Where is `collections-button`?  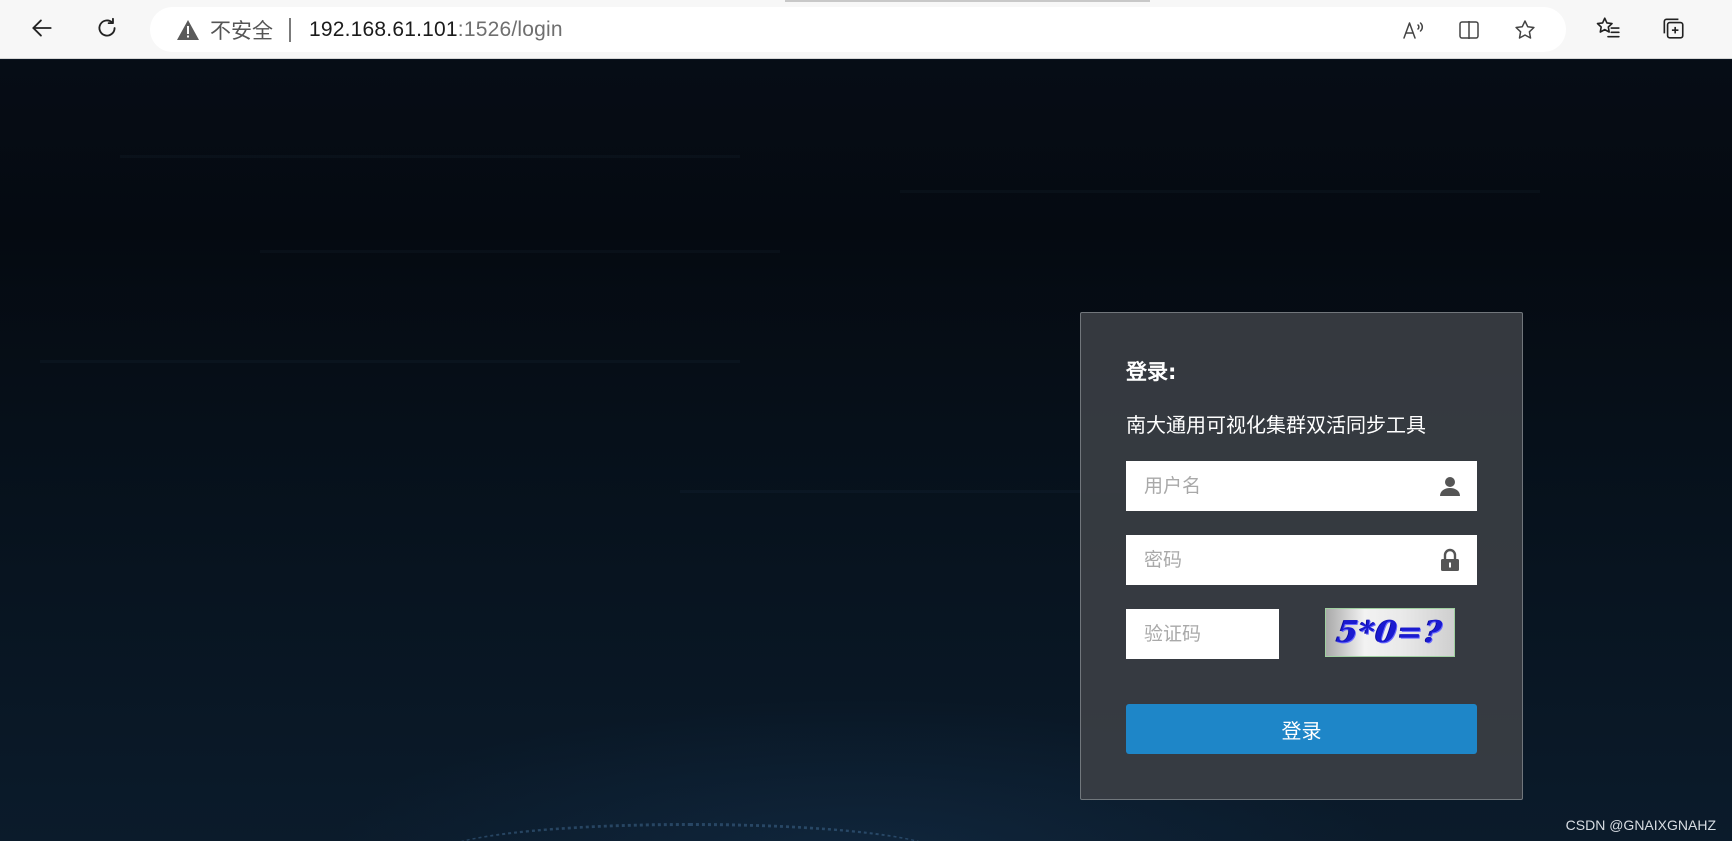 collections-button is located at coordinates (1673, 30).